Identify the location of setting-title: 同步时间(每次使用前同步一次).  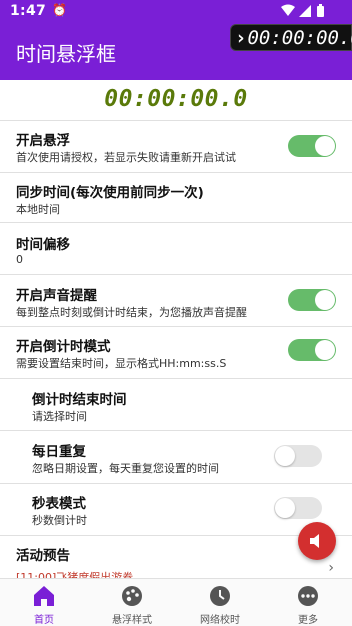
(110, 193).